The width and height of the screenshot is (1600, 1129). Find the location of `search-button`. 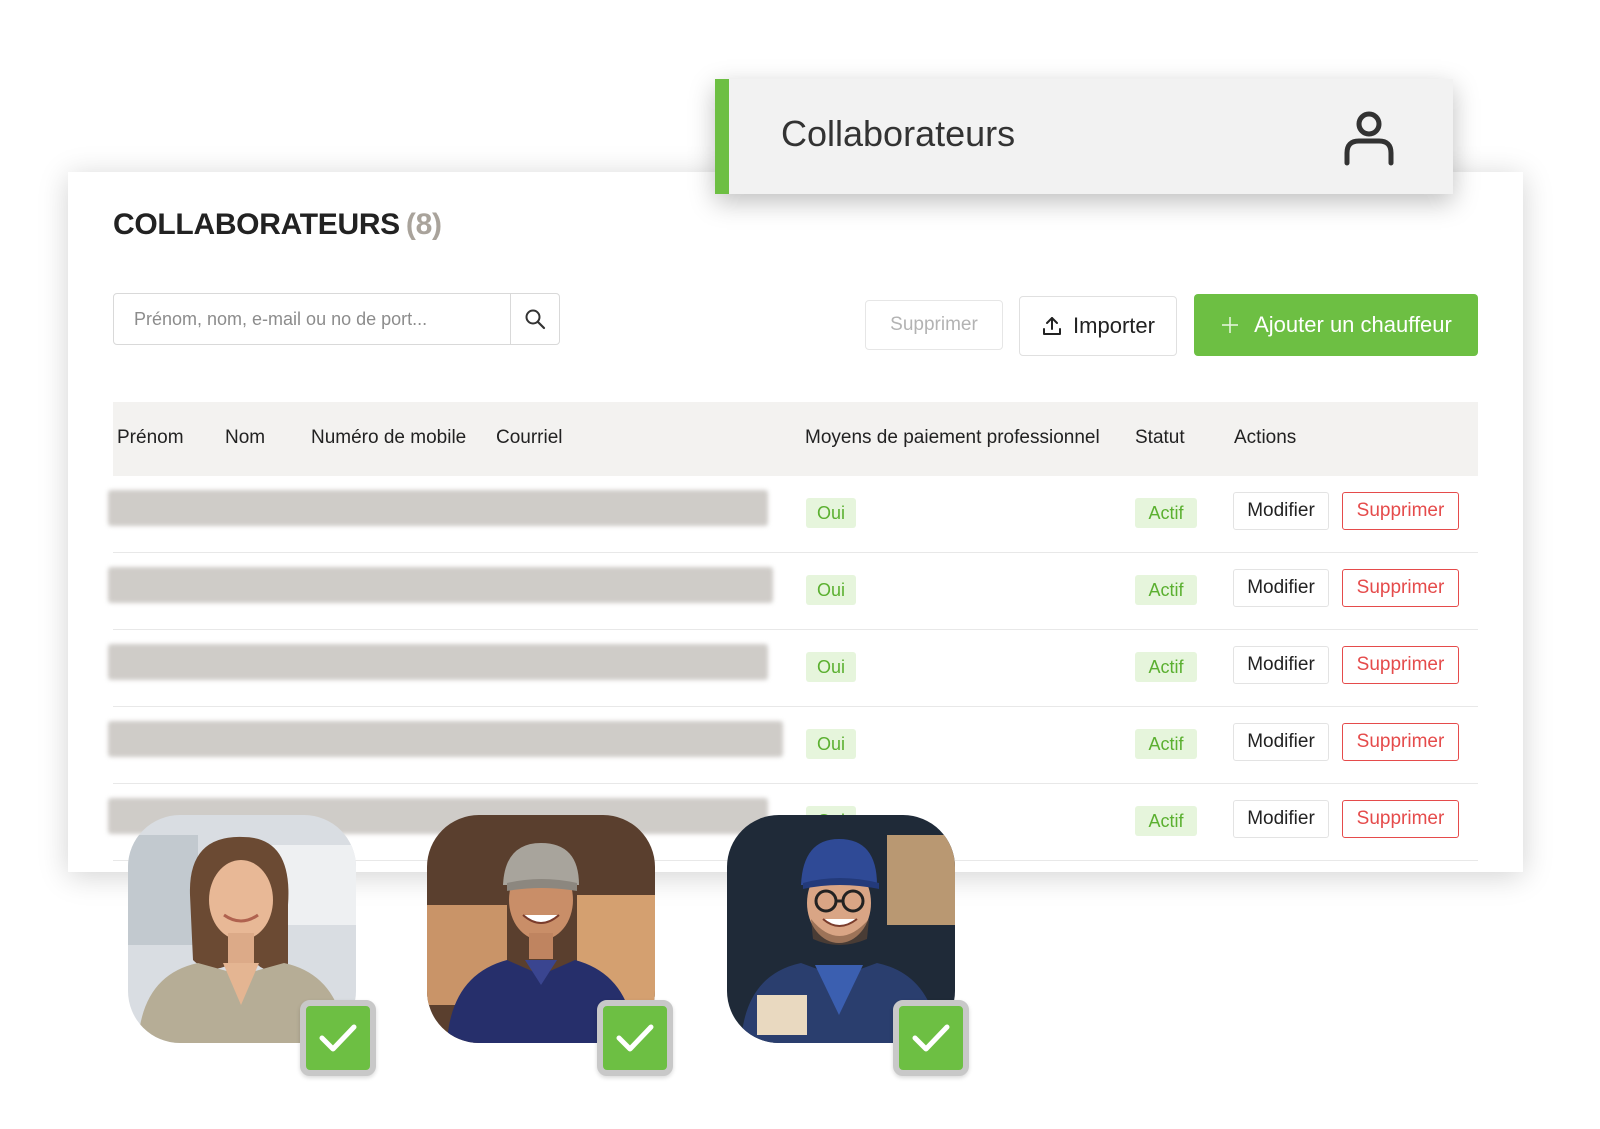

search-button is located at coordinates (534, 319).